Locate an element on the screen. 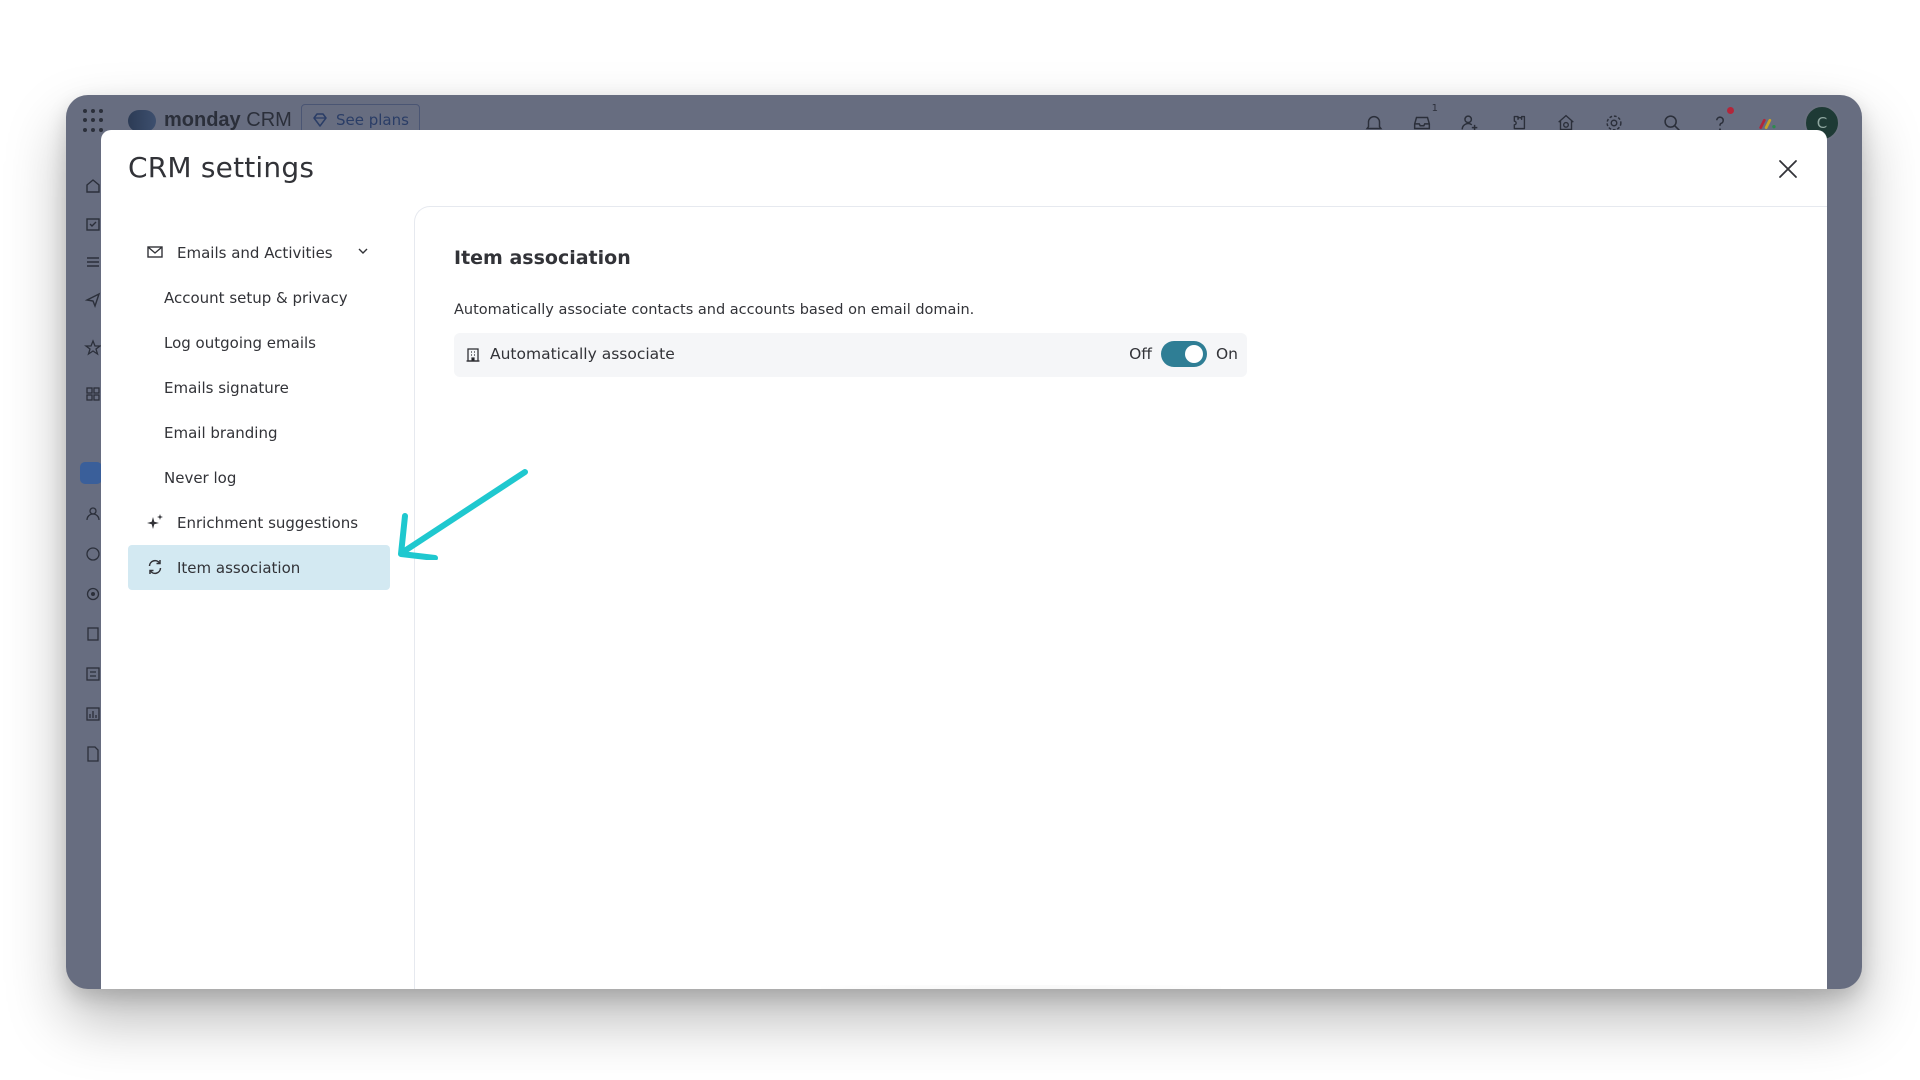 The image size is (1920, 1080). toggle-on-label: On is located at coordinates (1226, 354).